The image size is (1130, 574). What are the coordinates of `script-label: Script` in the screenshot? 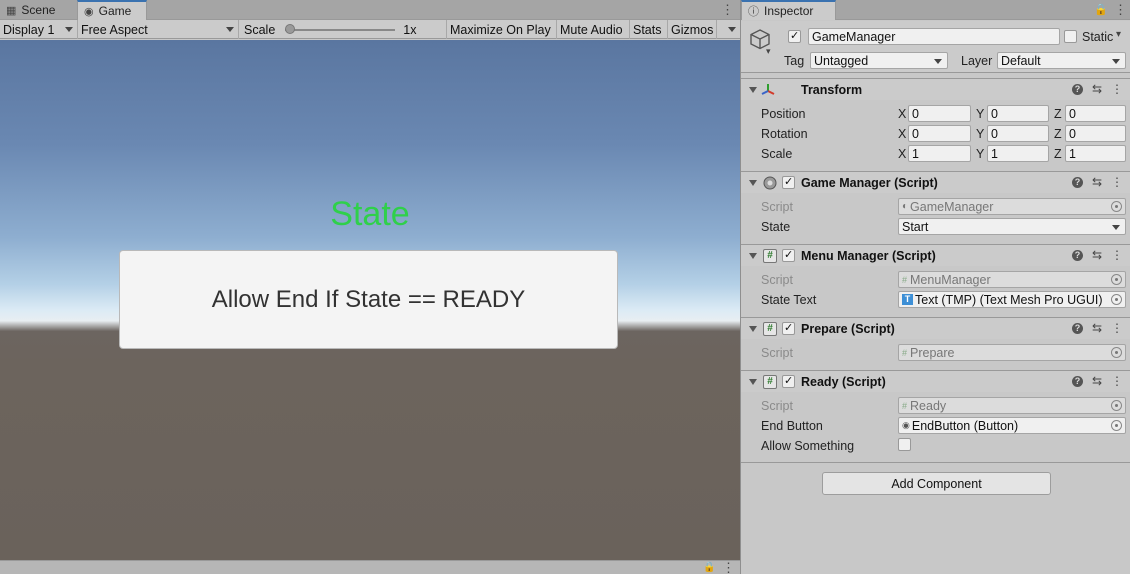 It's located at (777, 207).